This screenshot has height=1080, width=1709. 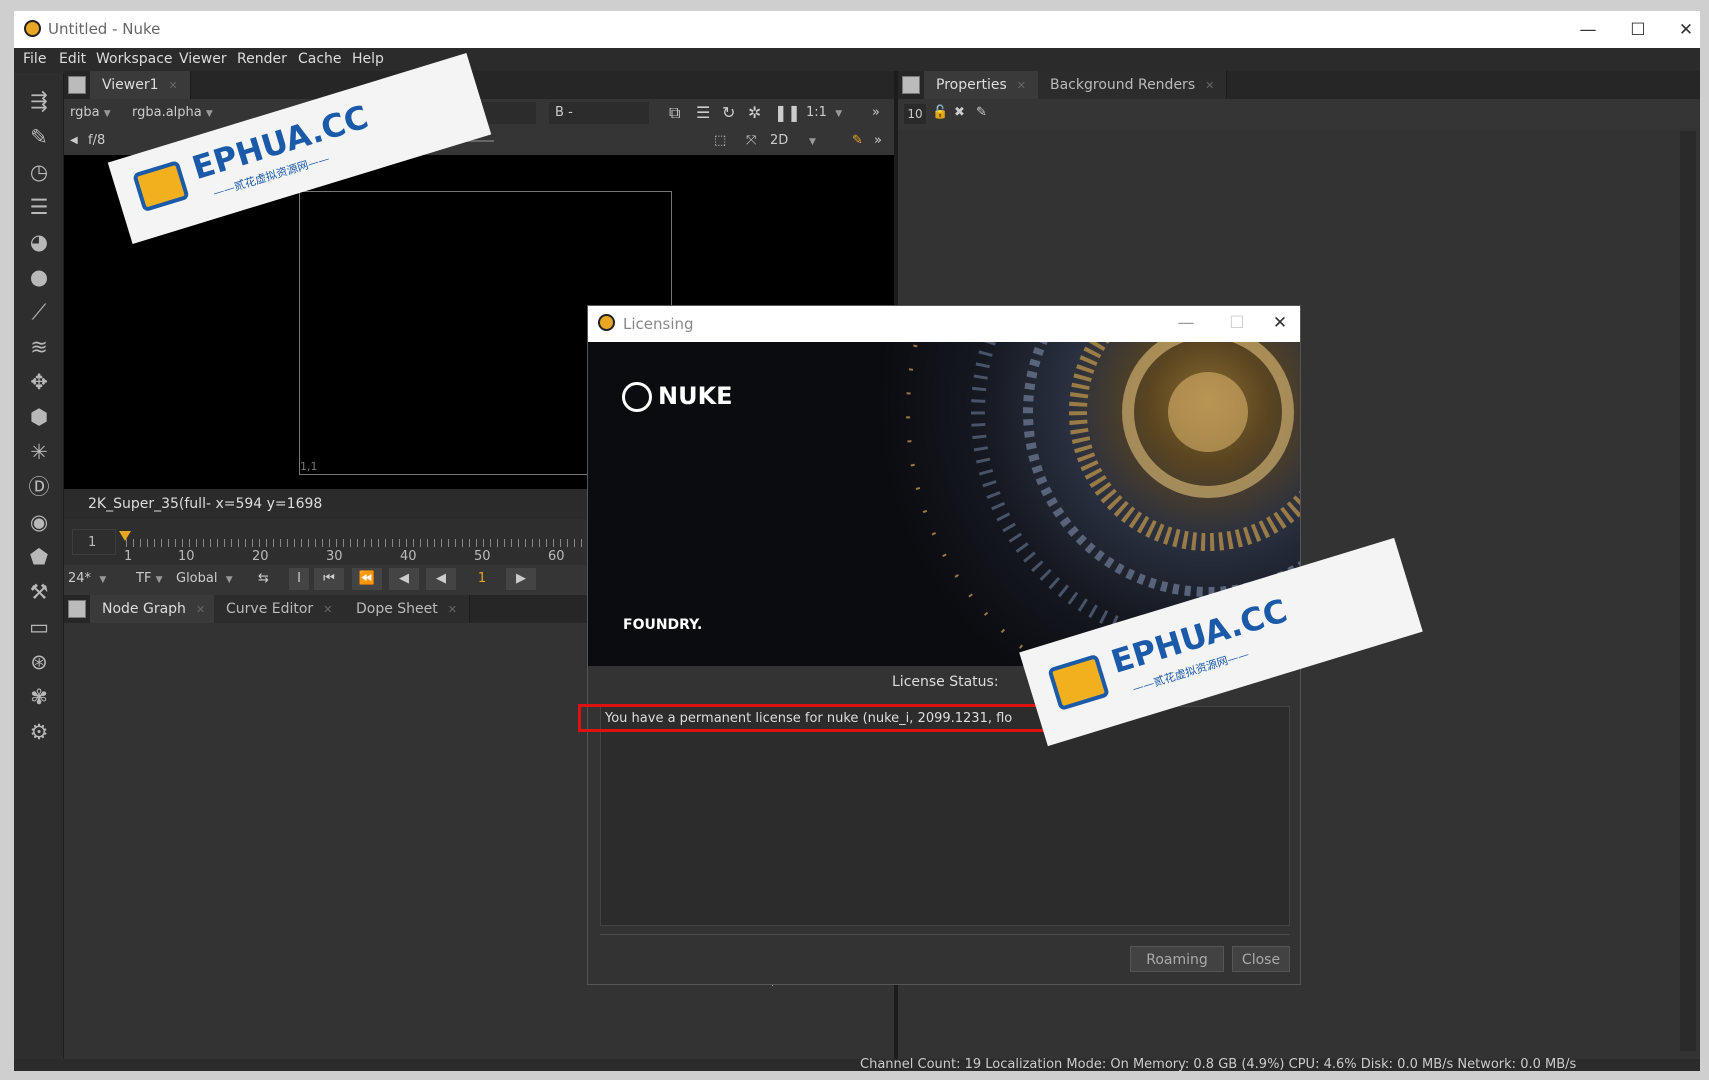 What do you see at coordinates (732, 113) in the screenshot?
I see `refresh-icon: ↻` at bounding box center [732, 113].